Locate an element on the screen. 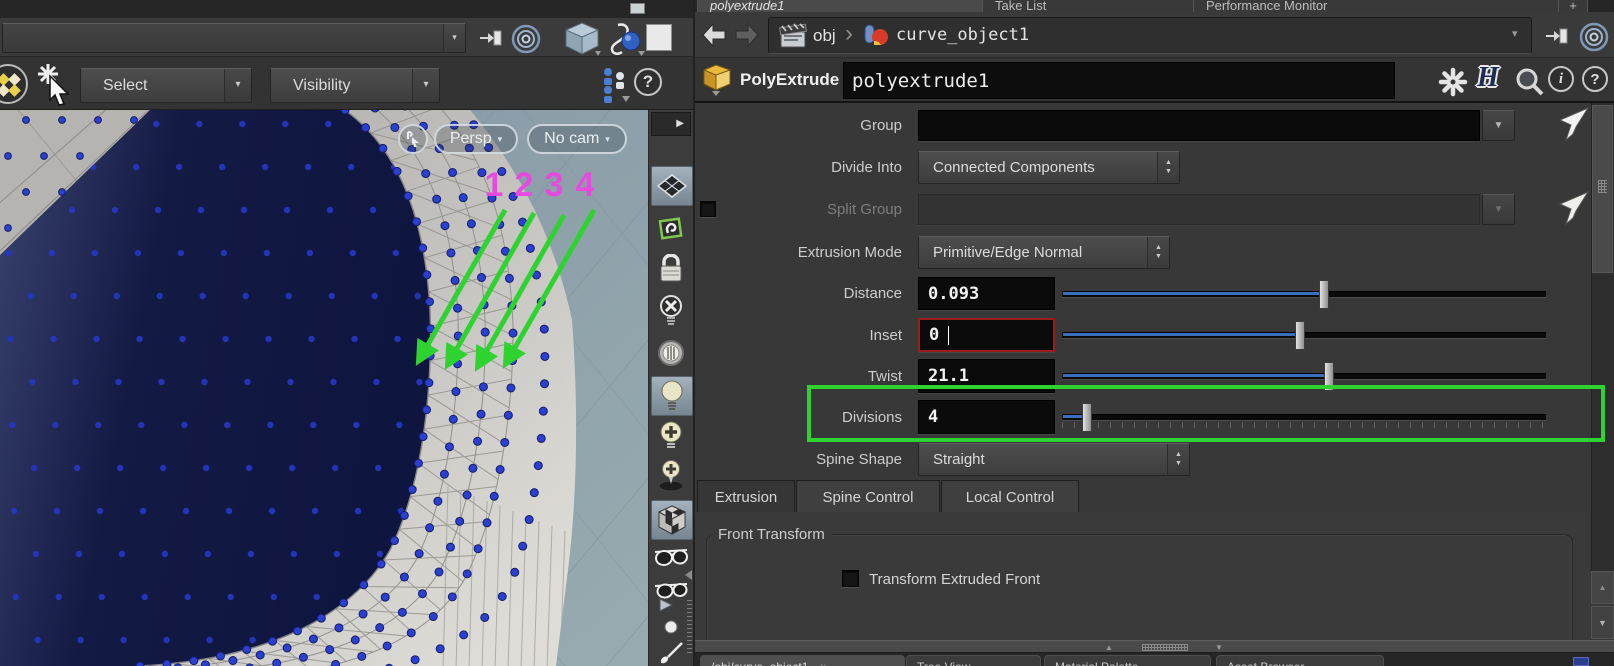 The width and height of the screenshot is (1614, 666). back-arrow-button is located at coordinates (714, 35).